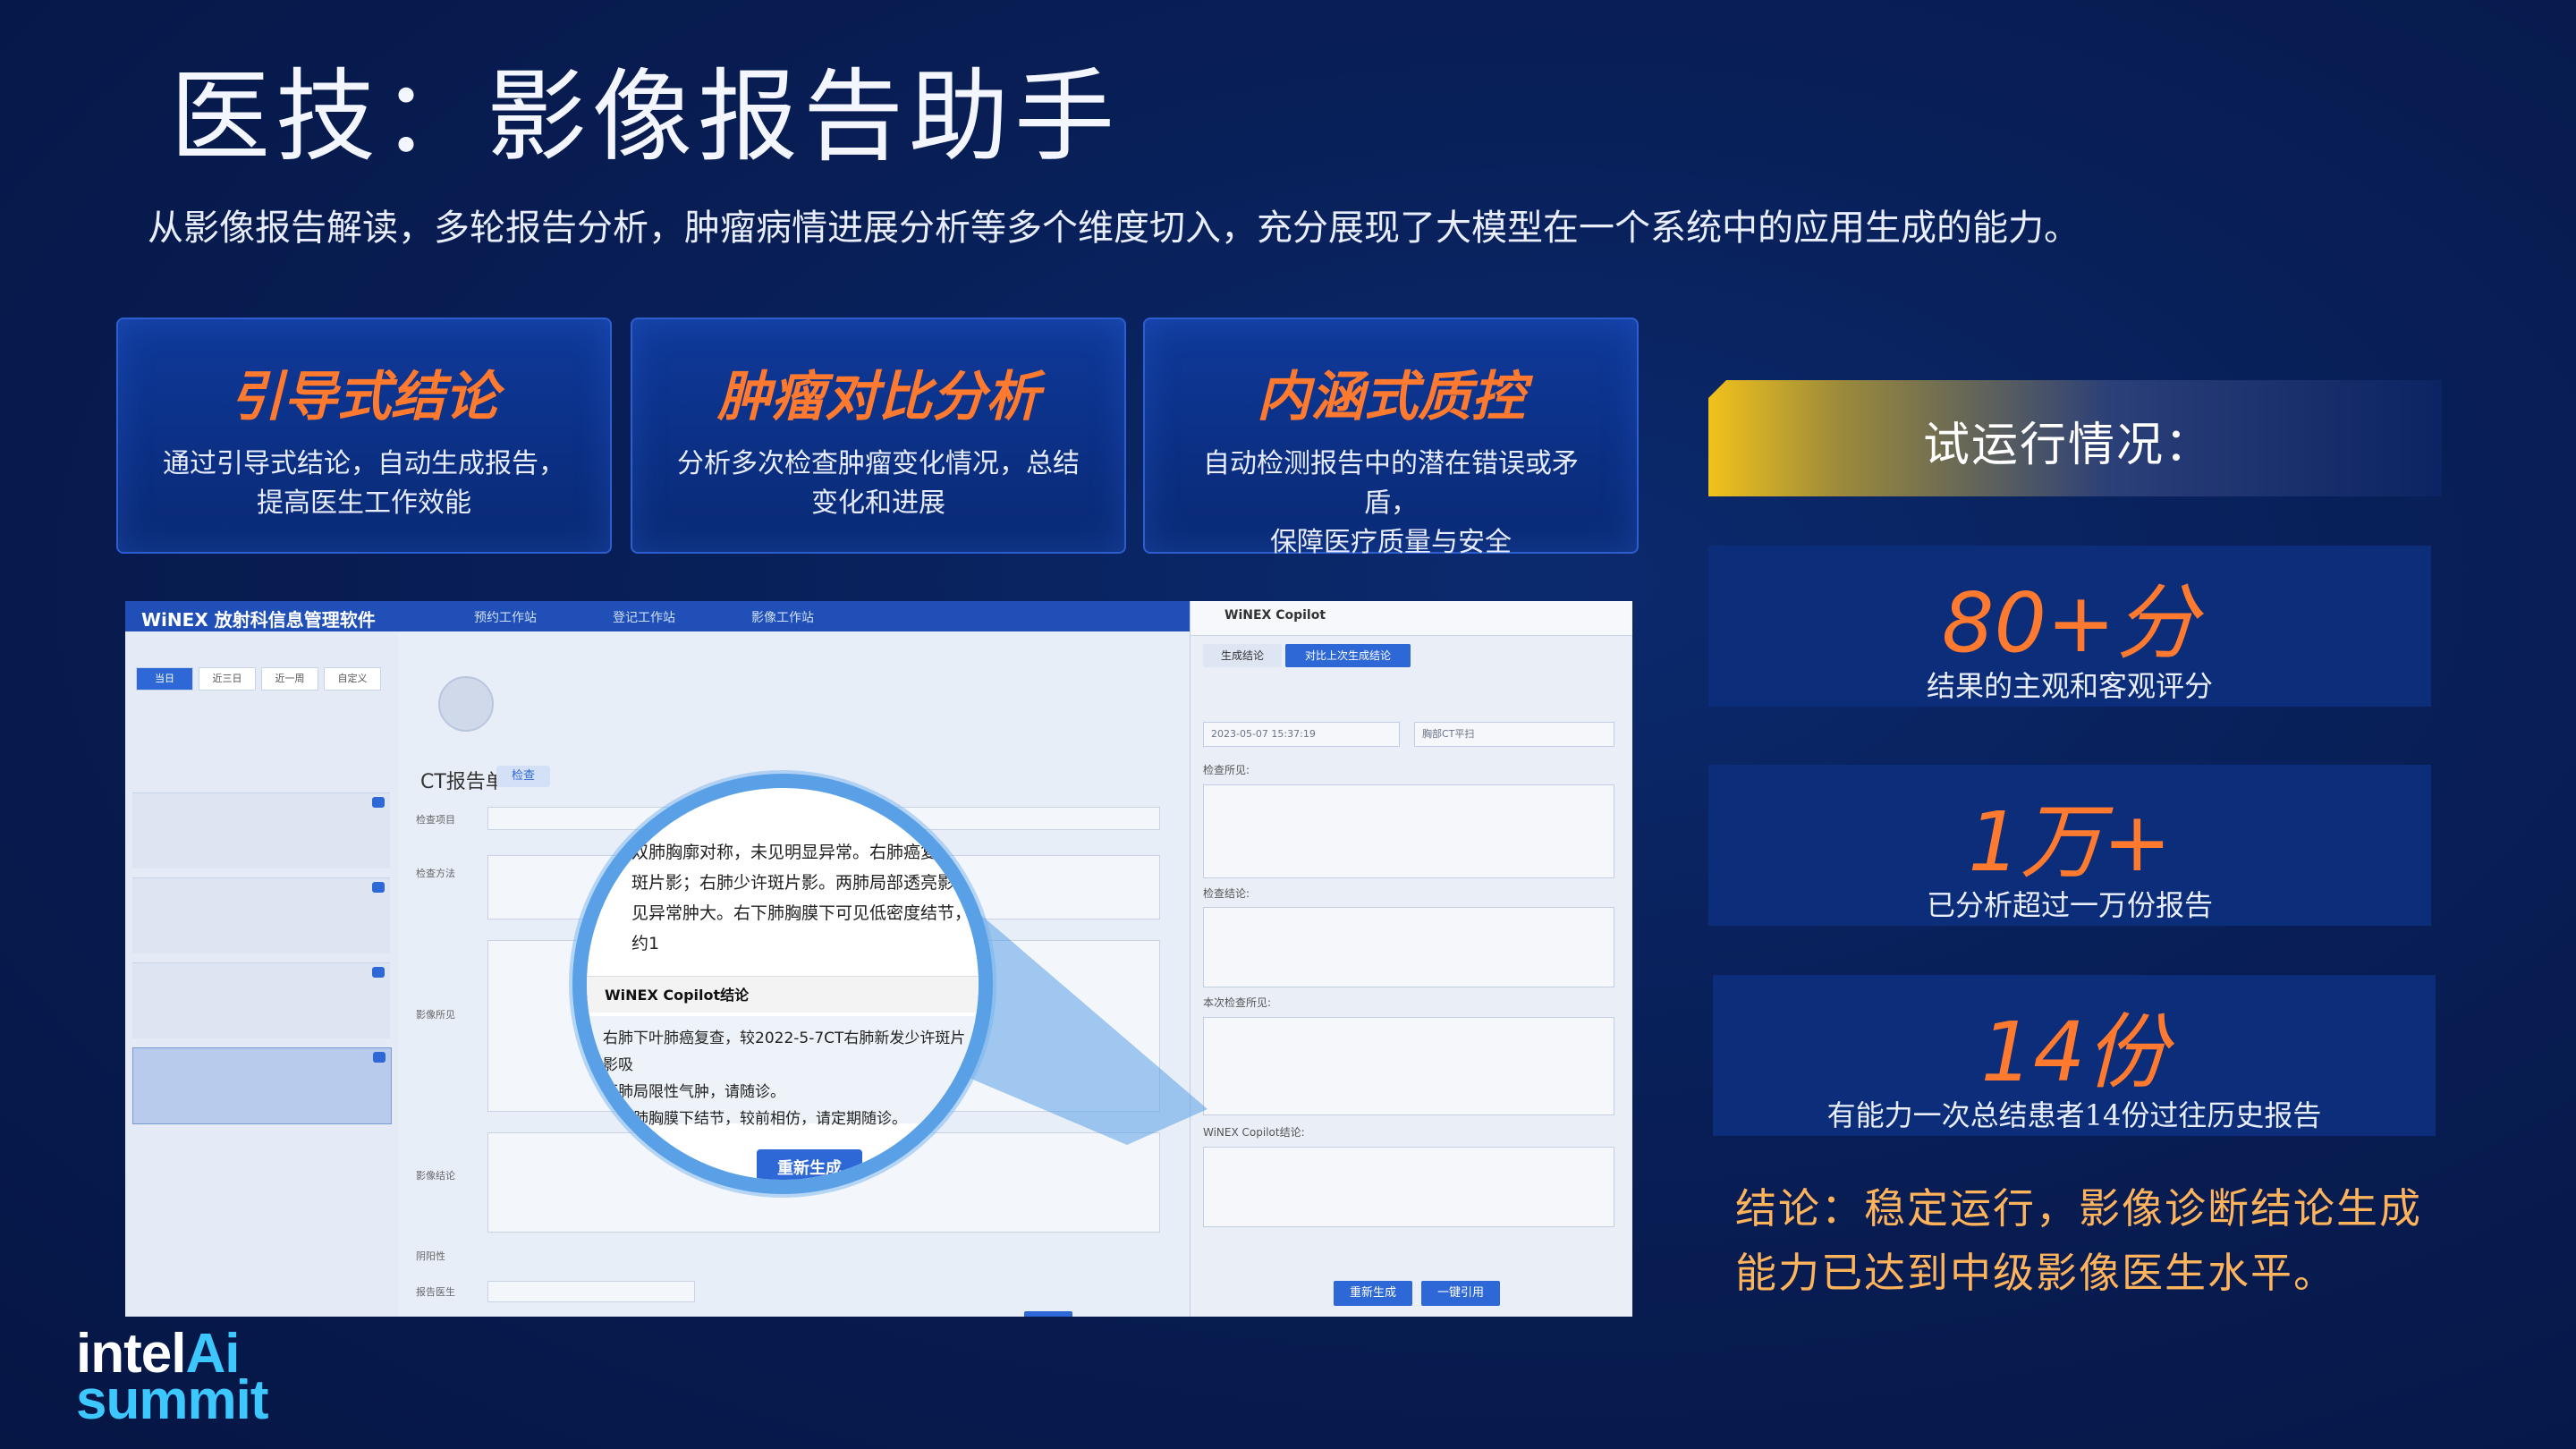 The image size is (2576, 1449). I want to click on stat-value: 1万+, so click(2070, 842).